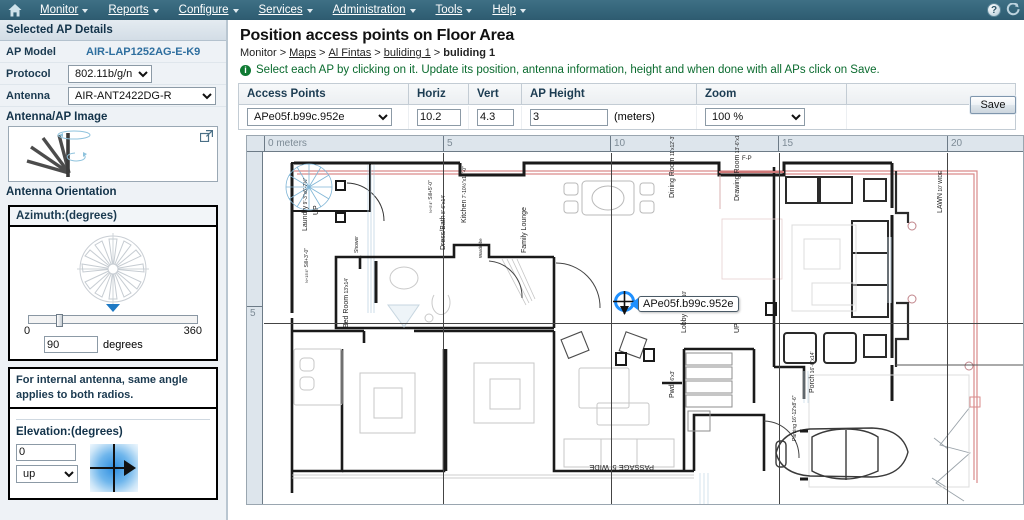 The width and height of the screenshot is (1024, 520). I want to click on menubar-right-icons: ?, so click(1003, 10).